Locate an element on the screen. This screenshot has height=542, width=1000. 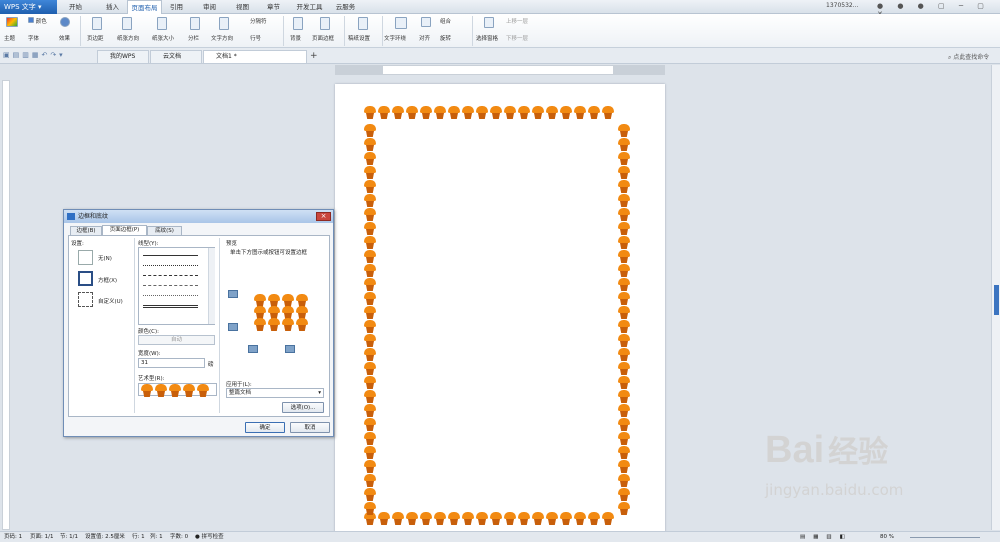
right-border-toggle is located at coordinates (290, 349).